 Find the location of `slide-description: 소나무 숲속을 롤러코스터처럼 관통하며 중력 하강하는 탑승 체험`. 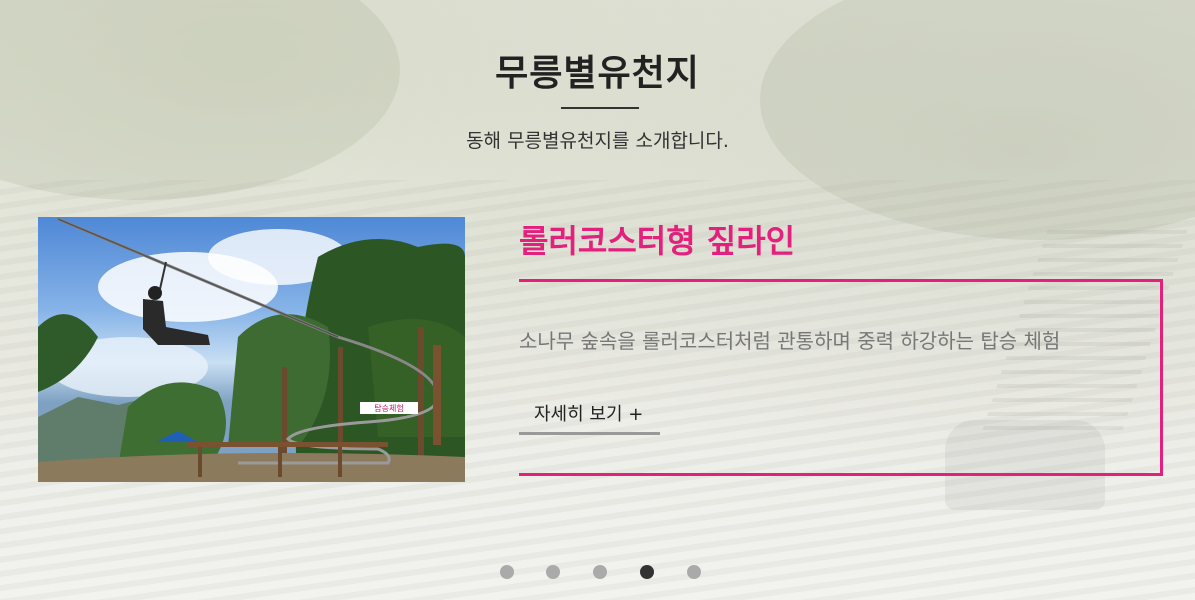

slide-description: 소나무 숲속을 롤러코스터처럼 관통하며 중력 하강하는 탑승 체험 is located at coordinates (790, 341).